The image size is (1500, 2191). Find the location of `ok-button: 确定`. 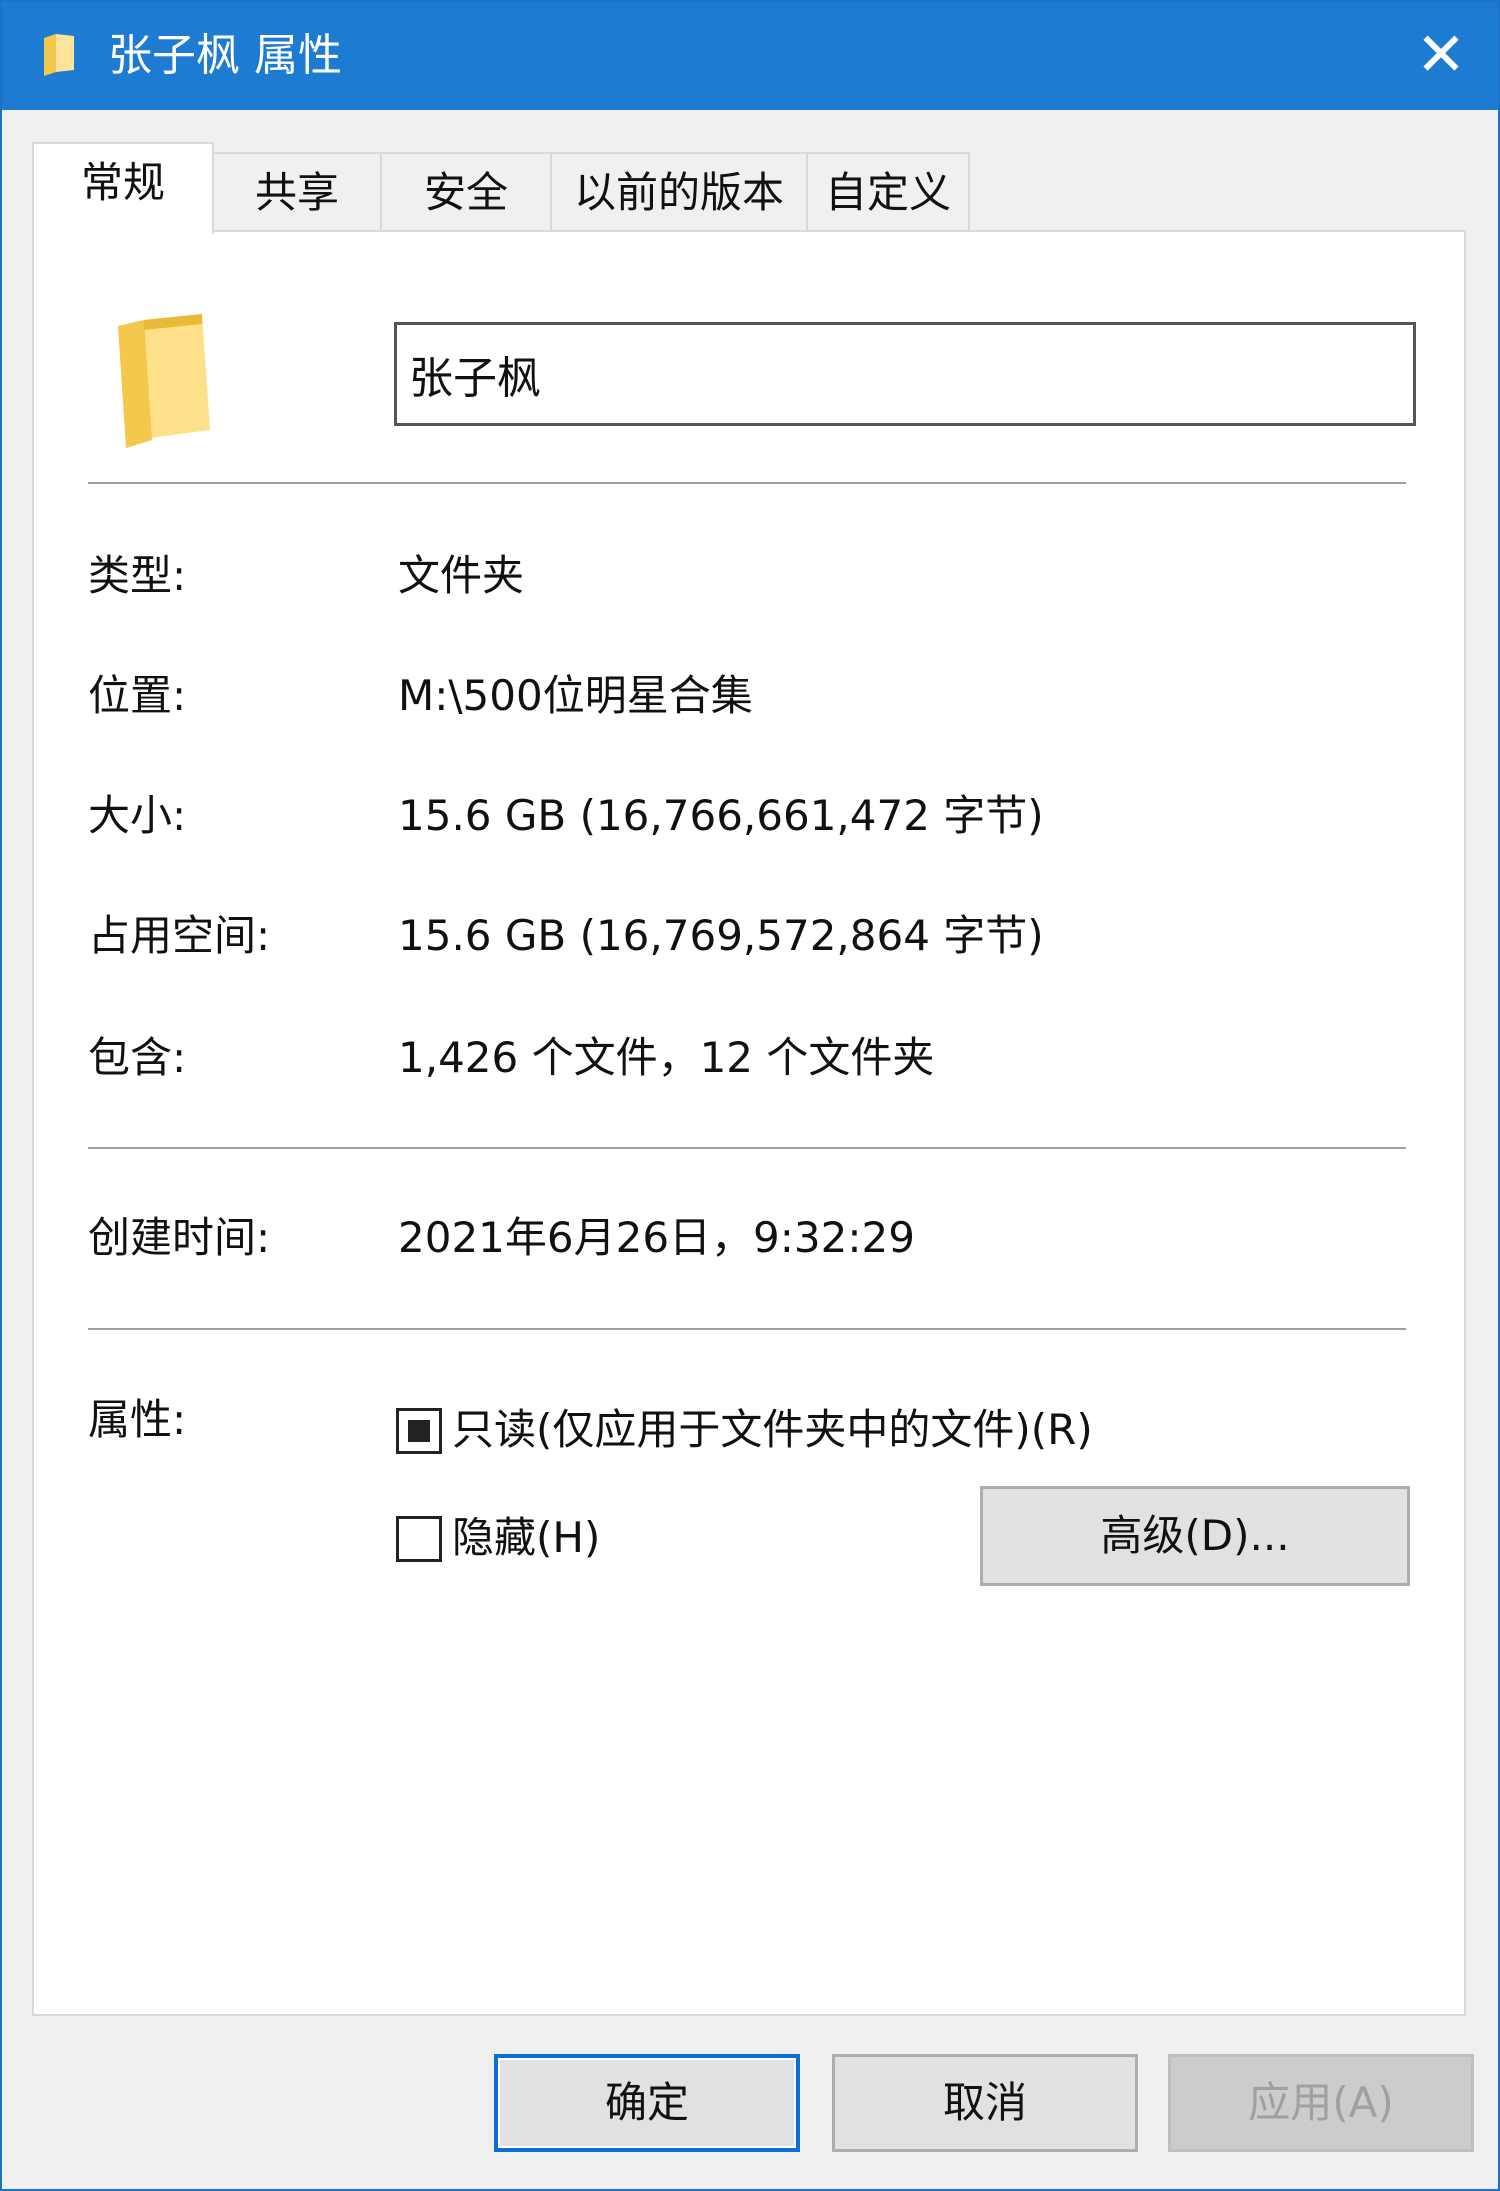

ok-button: 确定 is located at coordinates (647, 2103).